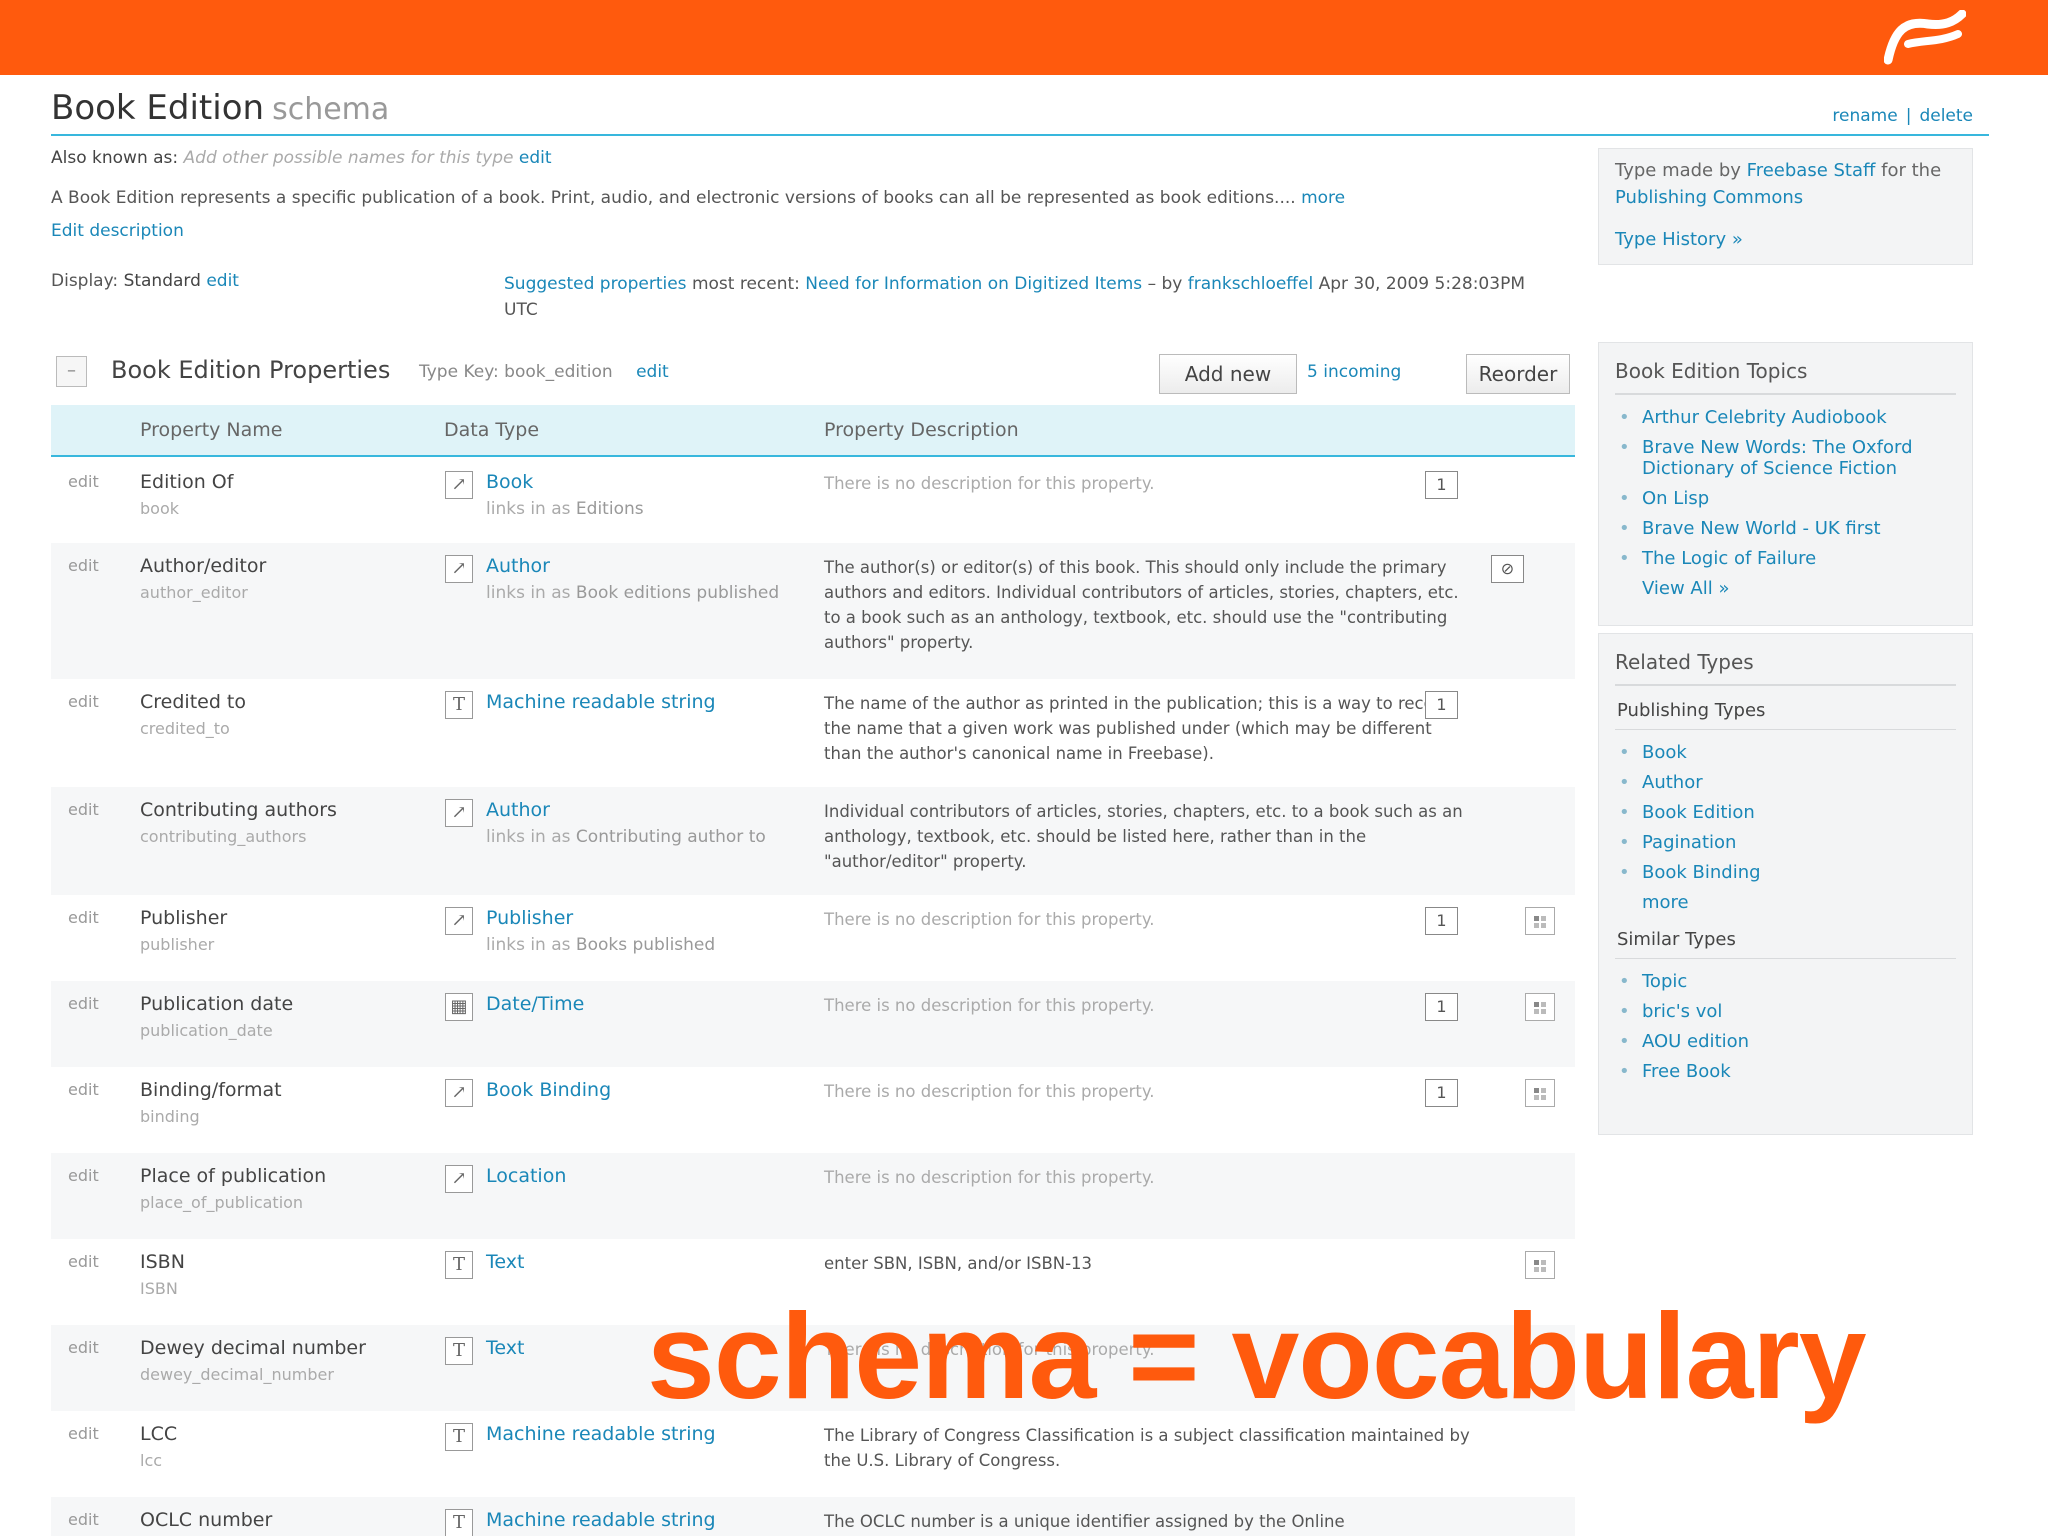 The image size is (2048, 1536). What do you see at coordinates (222, 281) in the screenshot?
I see `display-edit-link: edit` at bounding box center [222, 281].